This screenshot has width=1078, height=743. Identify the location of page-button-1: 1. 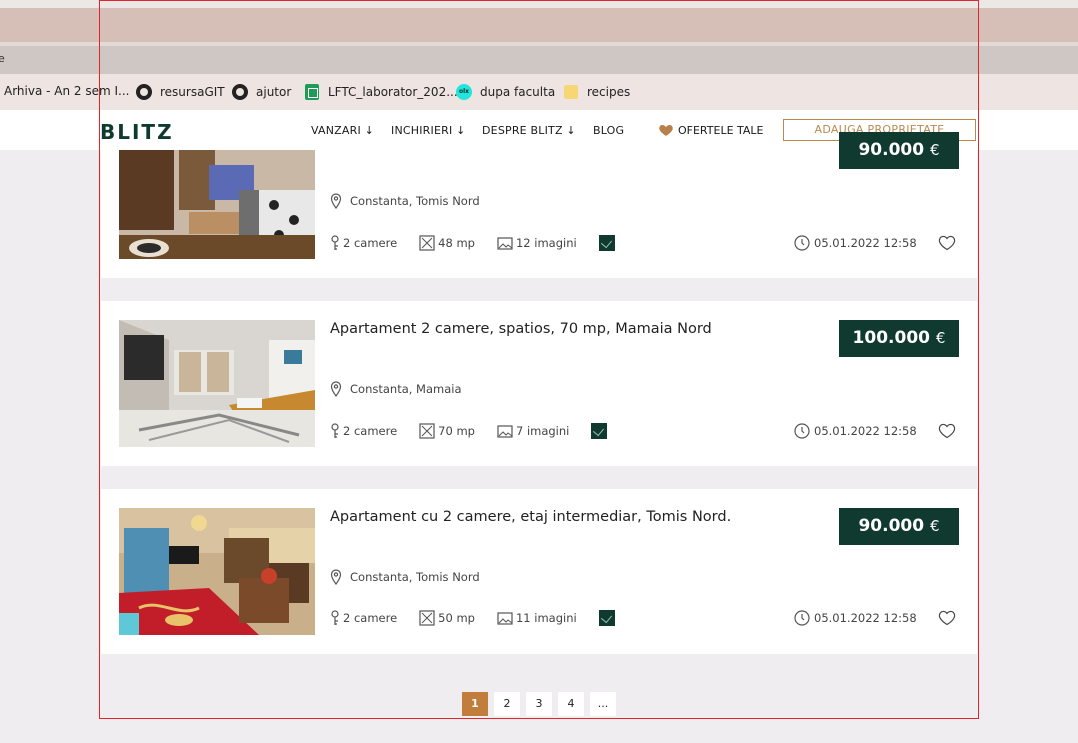
(475, 704).